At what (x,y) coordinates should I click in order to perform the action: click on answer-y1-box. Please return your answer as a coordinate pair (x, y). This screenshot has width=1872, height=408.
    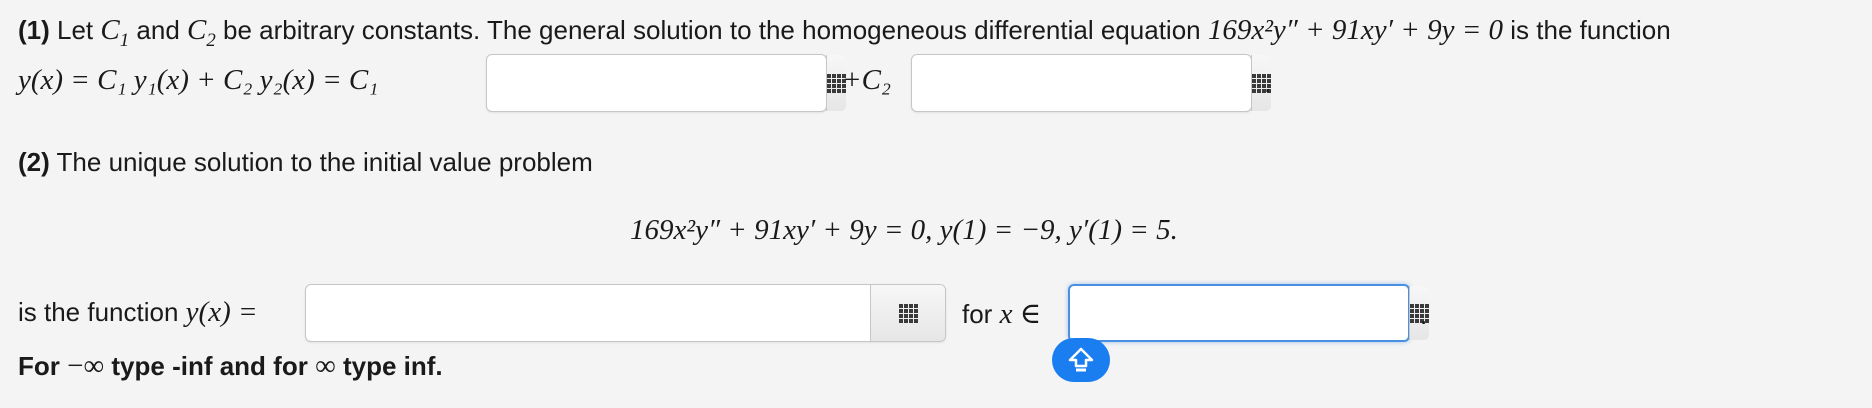
    Looking at the image, I should click on (666, 83).